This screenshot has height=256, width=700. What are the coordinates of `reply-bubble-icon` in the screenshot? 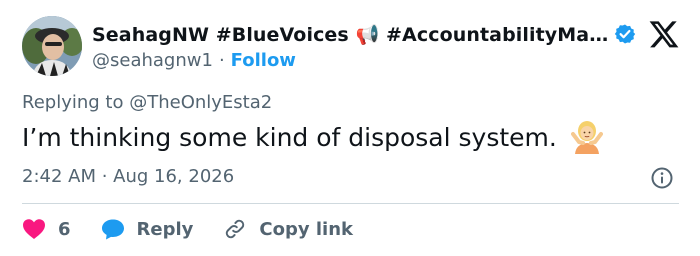 It's located at (112, 229).